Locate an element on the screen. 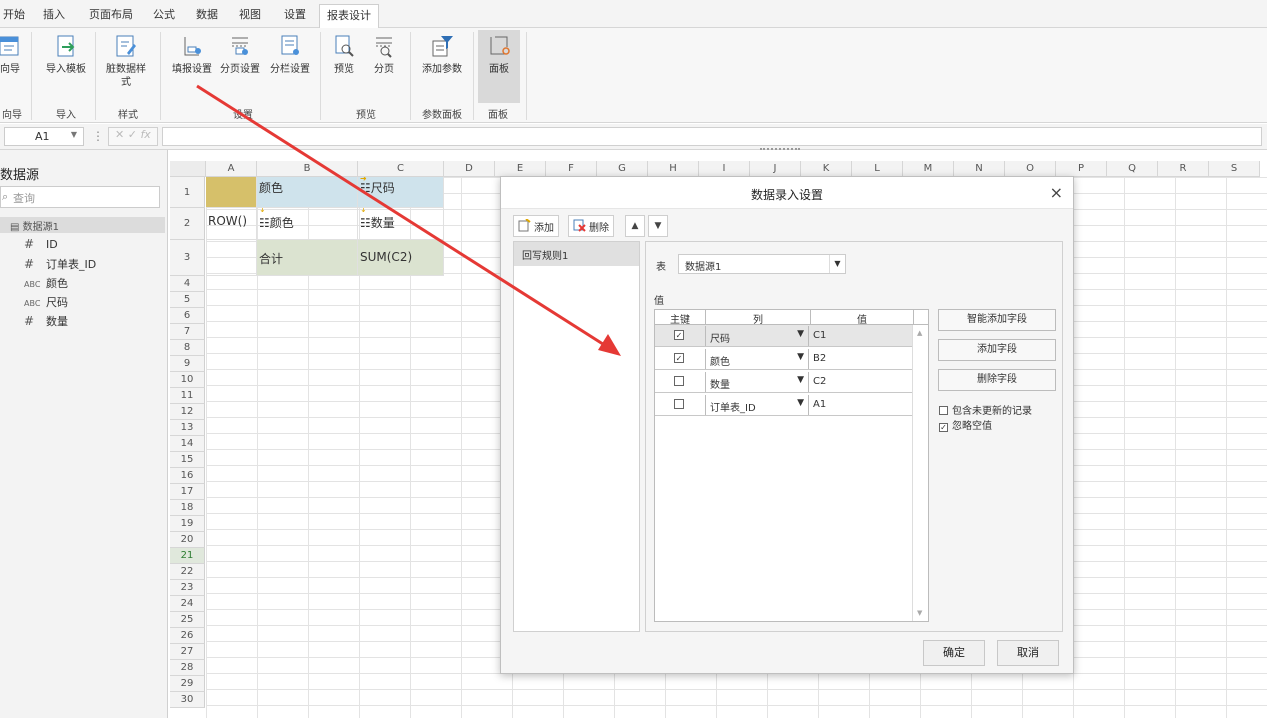  column-header-f: F is located at coordinates (571, 169).